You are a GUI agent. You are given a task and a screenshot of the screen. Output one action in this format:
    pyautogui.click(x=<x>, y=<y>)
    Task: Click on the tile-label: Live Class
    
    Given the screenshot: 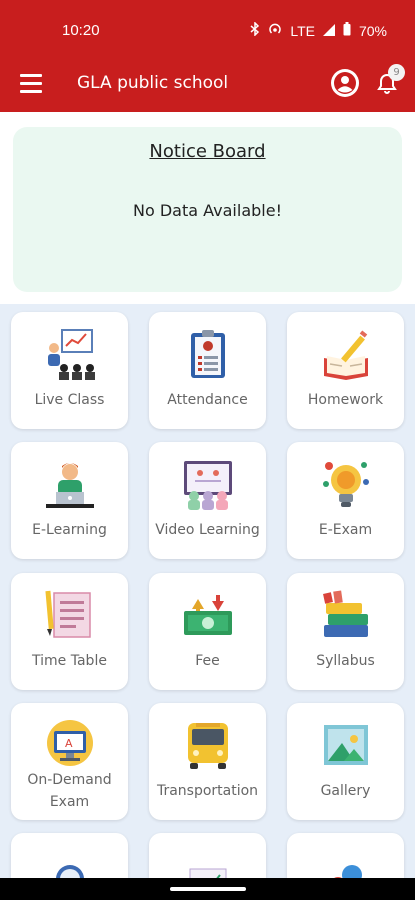 What is the action you would take?
    pyautogui.click(x=69, y=400)
    